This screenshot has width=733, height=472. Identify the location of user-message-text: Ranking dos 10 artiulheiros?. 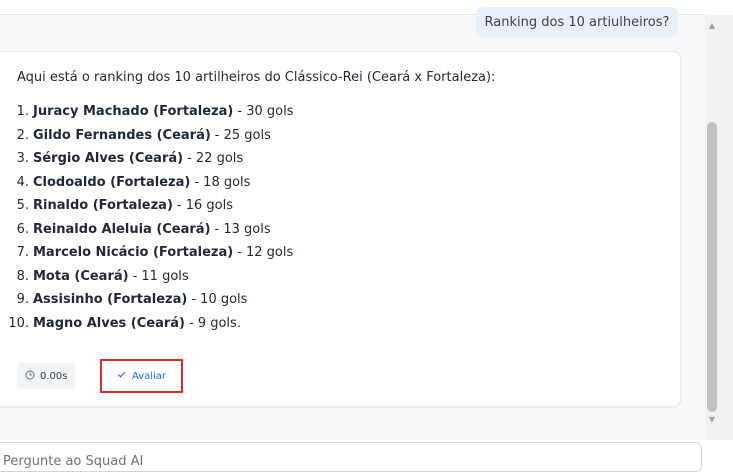
(577, 22).